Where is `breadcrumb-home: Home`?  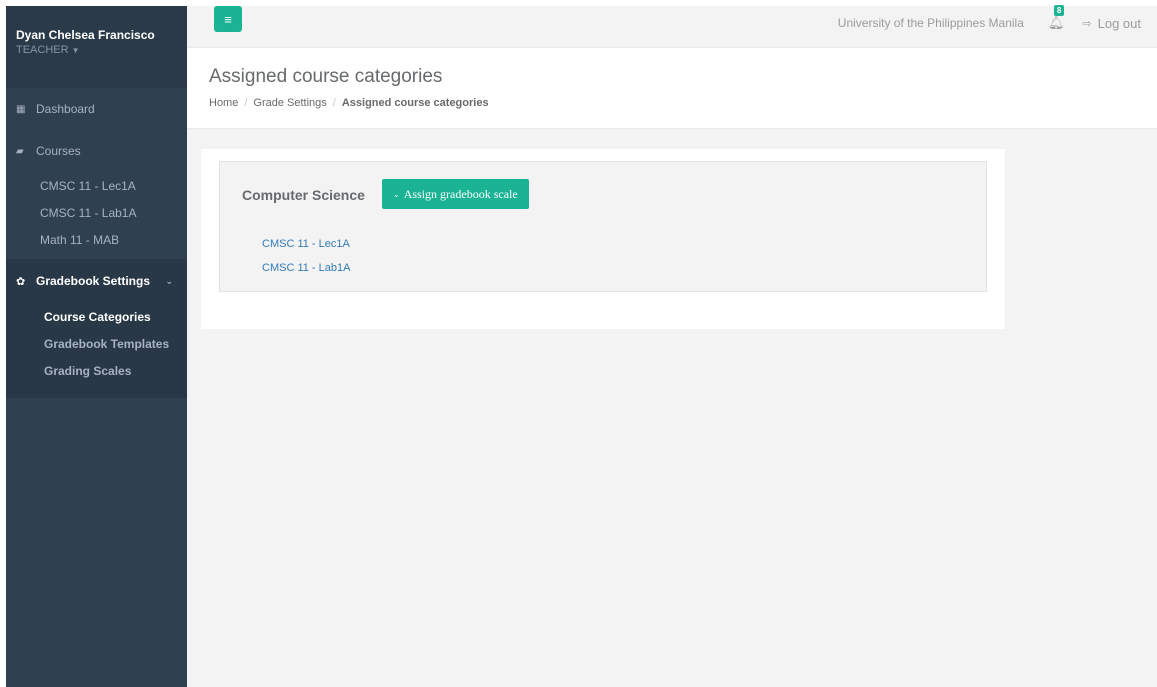
breadcrumb-home: Home is located at coordinates (223, 103).